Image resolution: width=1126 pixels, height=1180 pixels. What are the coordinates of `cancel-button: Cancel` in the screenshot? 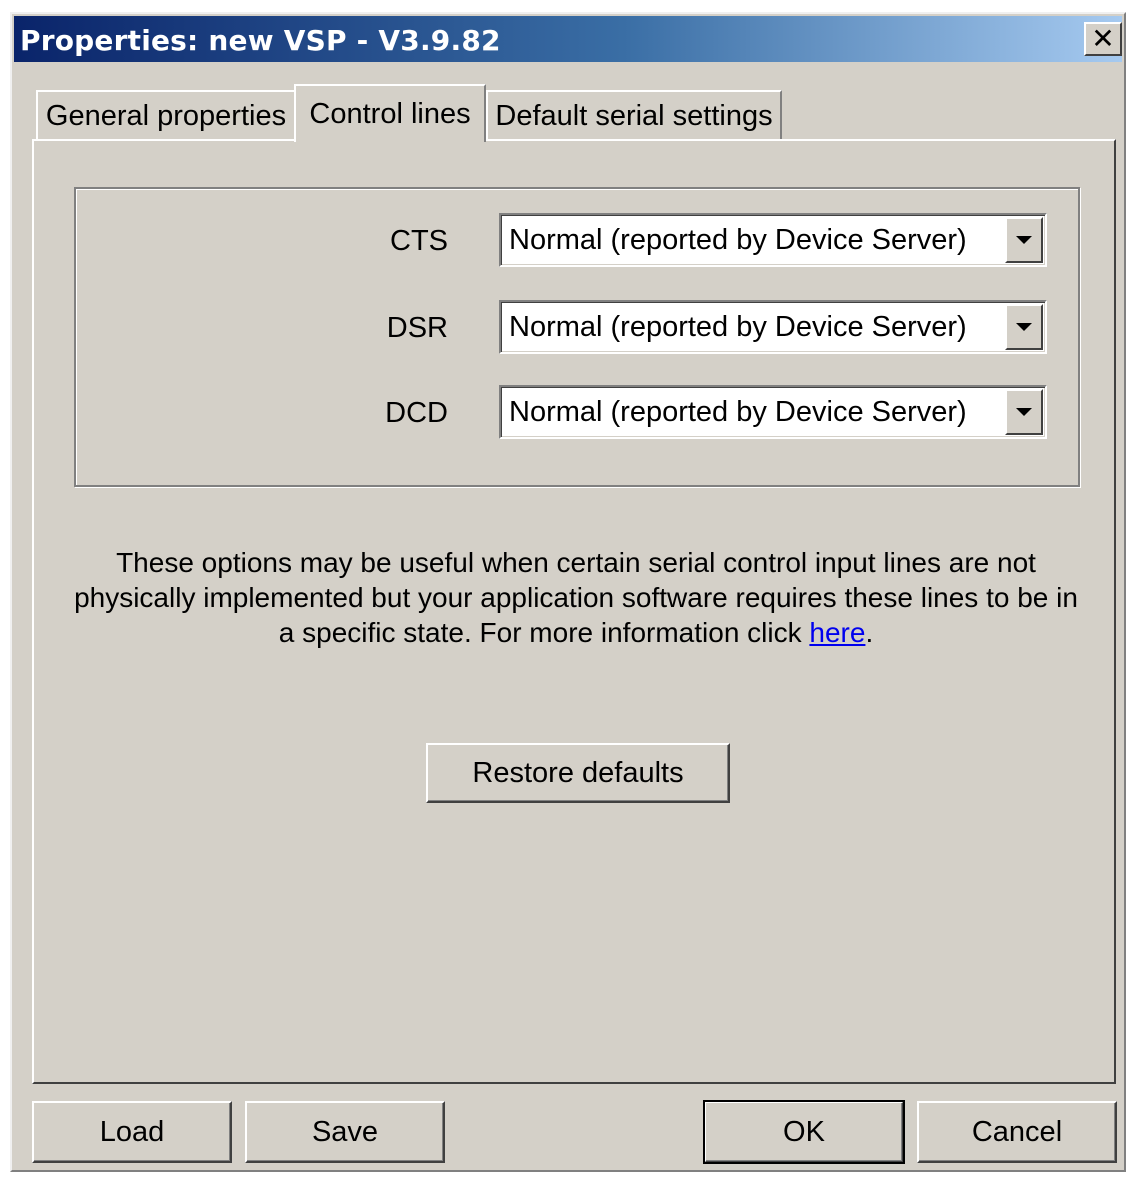 It's located at (1017, 1132).